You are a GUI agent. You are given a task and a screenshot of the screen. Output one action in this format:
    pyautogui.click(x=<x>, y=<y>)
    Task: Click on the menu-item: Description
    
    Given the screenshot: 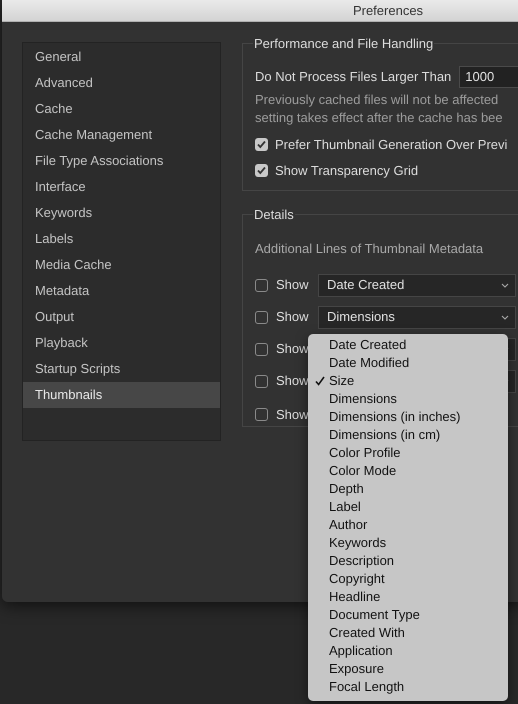 What is the action you would take?
    pyautogui.click(x=361, y=561)
    